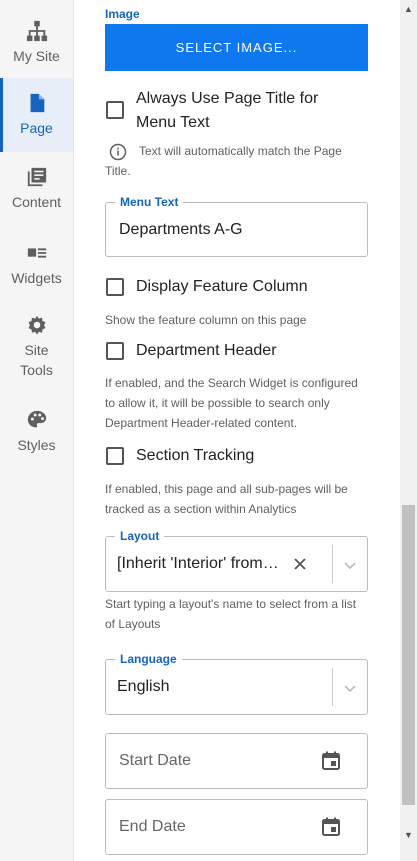  What do you see at coordinates (227, 110) in the screenshot?
I see `always-use-title-label: Always Use Page Title for Menu Text` at bounding box center [227, 110].